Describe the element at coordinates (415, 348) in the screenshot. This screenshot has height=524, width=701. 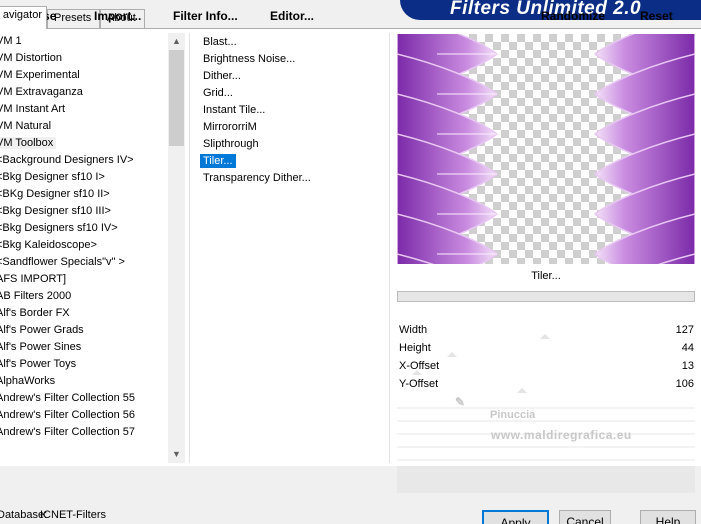
I see `parameter-label: Height` at that location.